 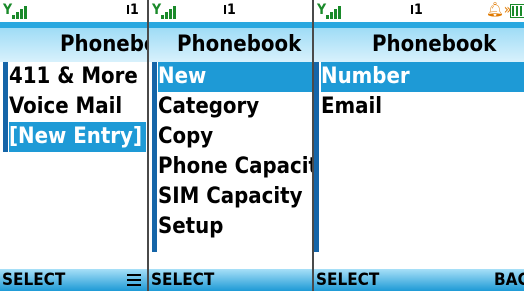 I want to click on list-item-selected: Number, so click(x=422, y=77).